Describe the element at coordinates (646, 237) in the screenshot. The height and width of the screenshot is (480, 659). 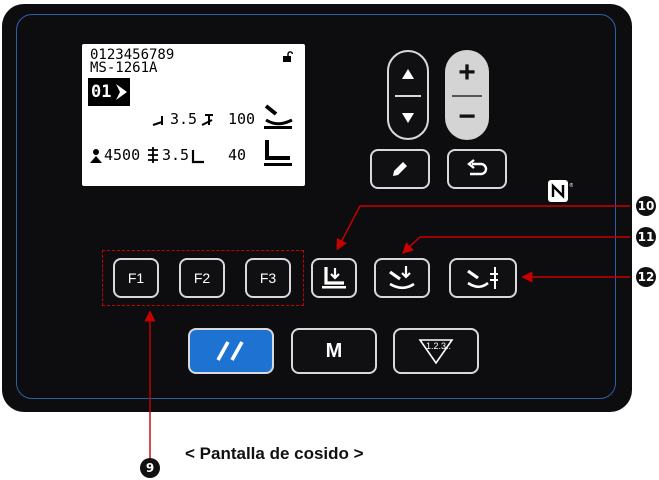
I see `callout-11: 11` at that location.